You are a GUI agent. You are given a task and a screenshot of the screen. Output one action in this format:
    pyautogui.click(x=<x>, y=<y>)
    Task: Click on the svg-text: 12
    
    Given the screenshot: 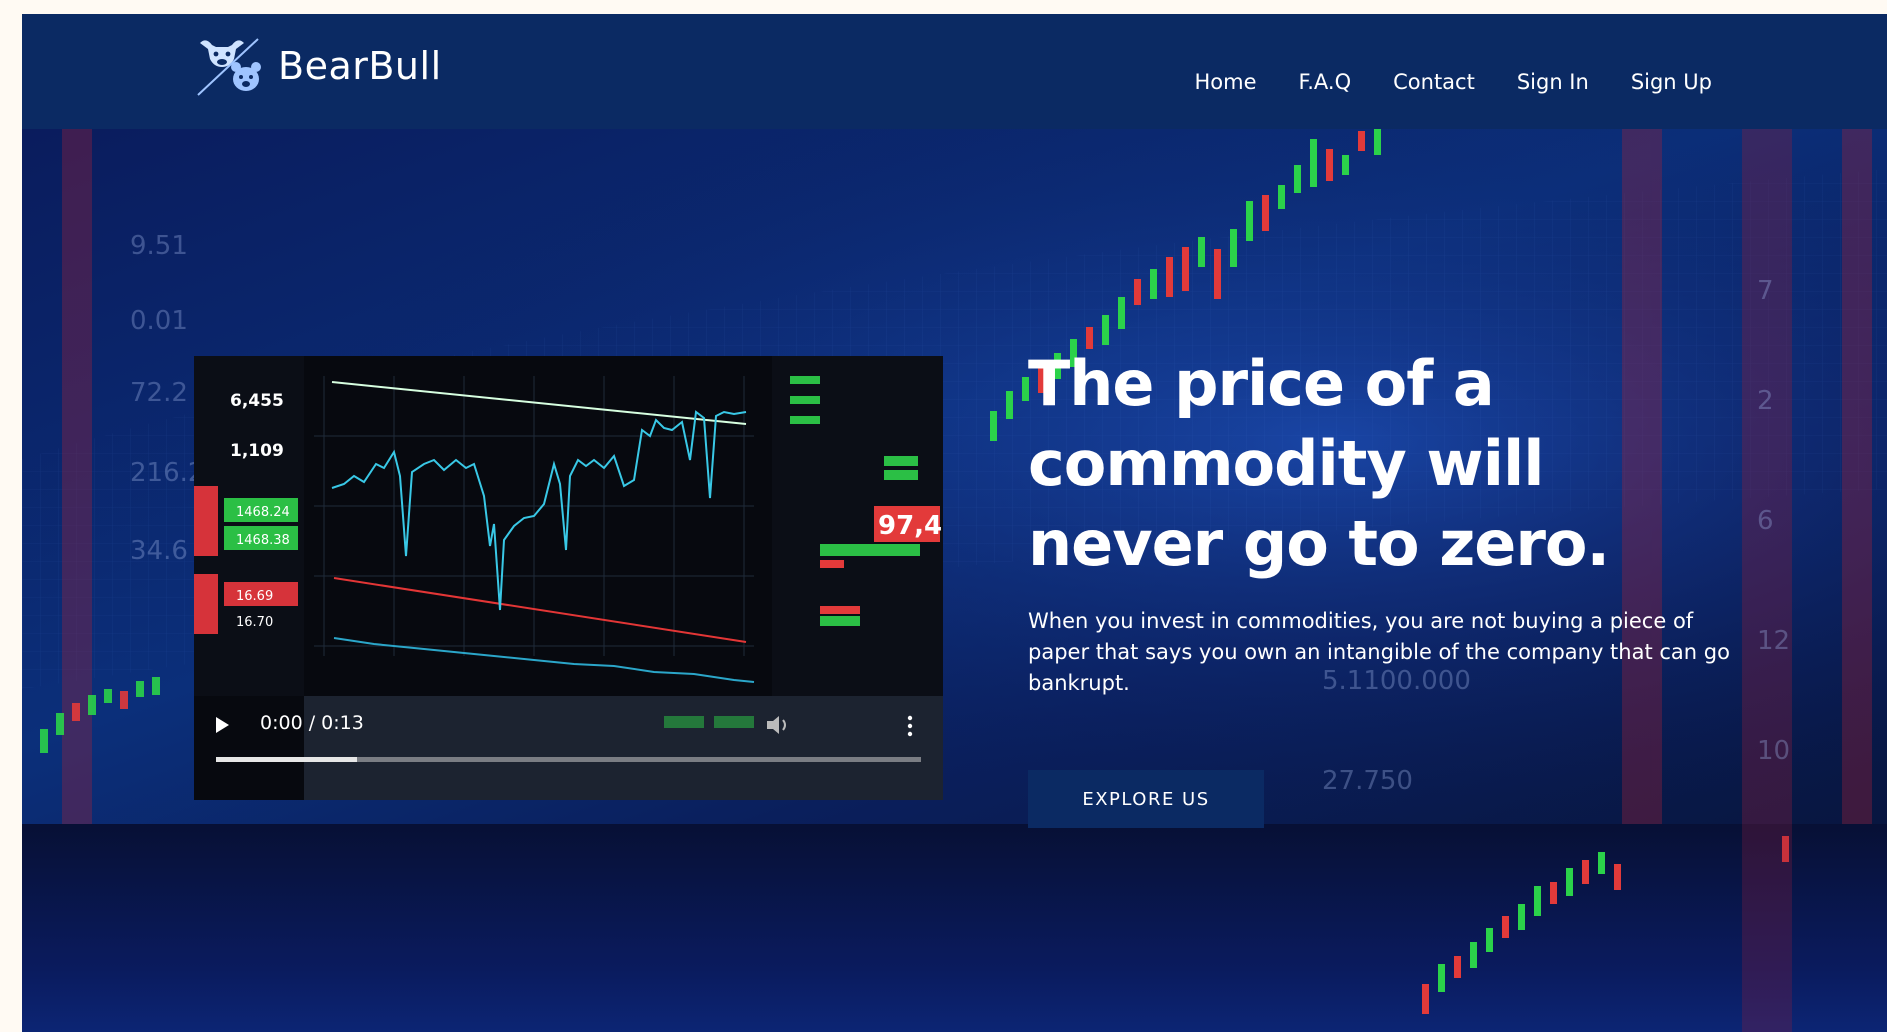 What is the action you would take?
    pyautogui.click(x=1773, y=641)
    